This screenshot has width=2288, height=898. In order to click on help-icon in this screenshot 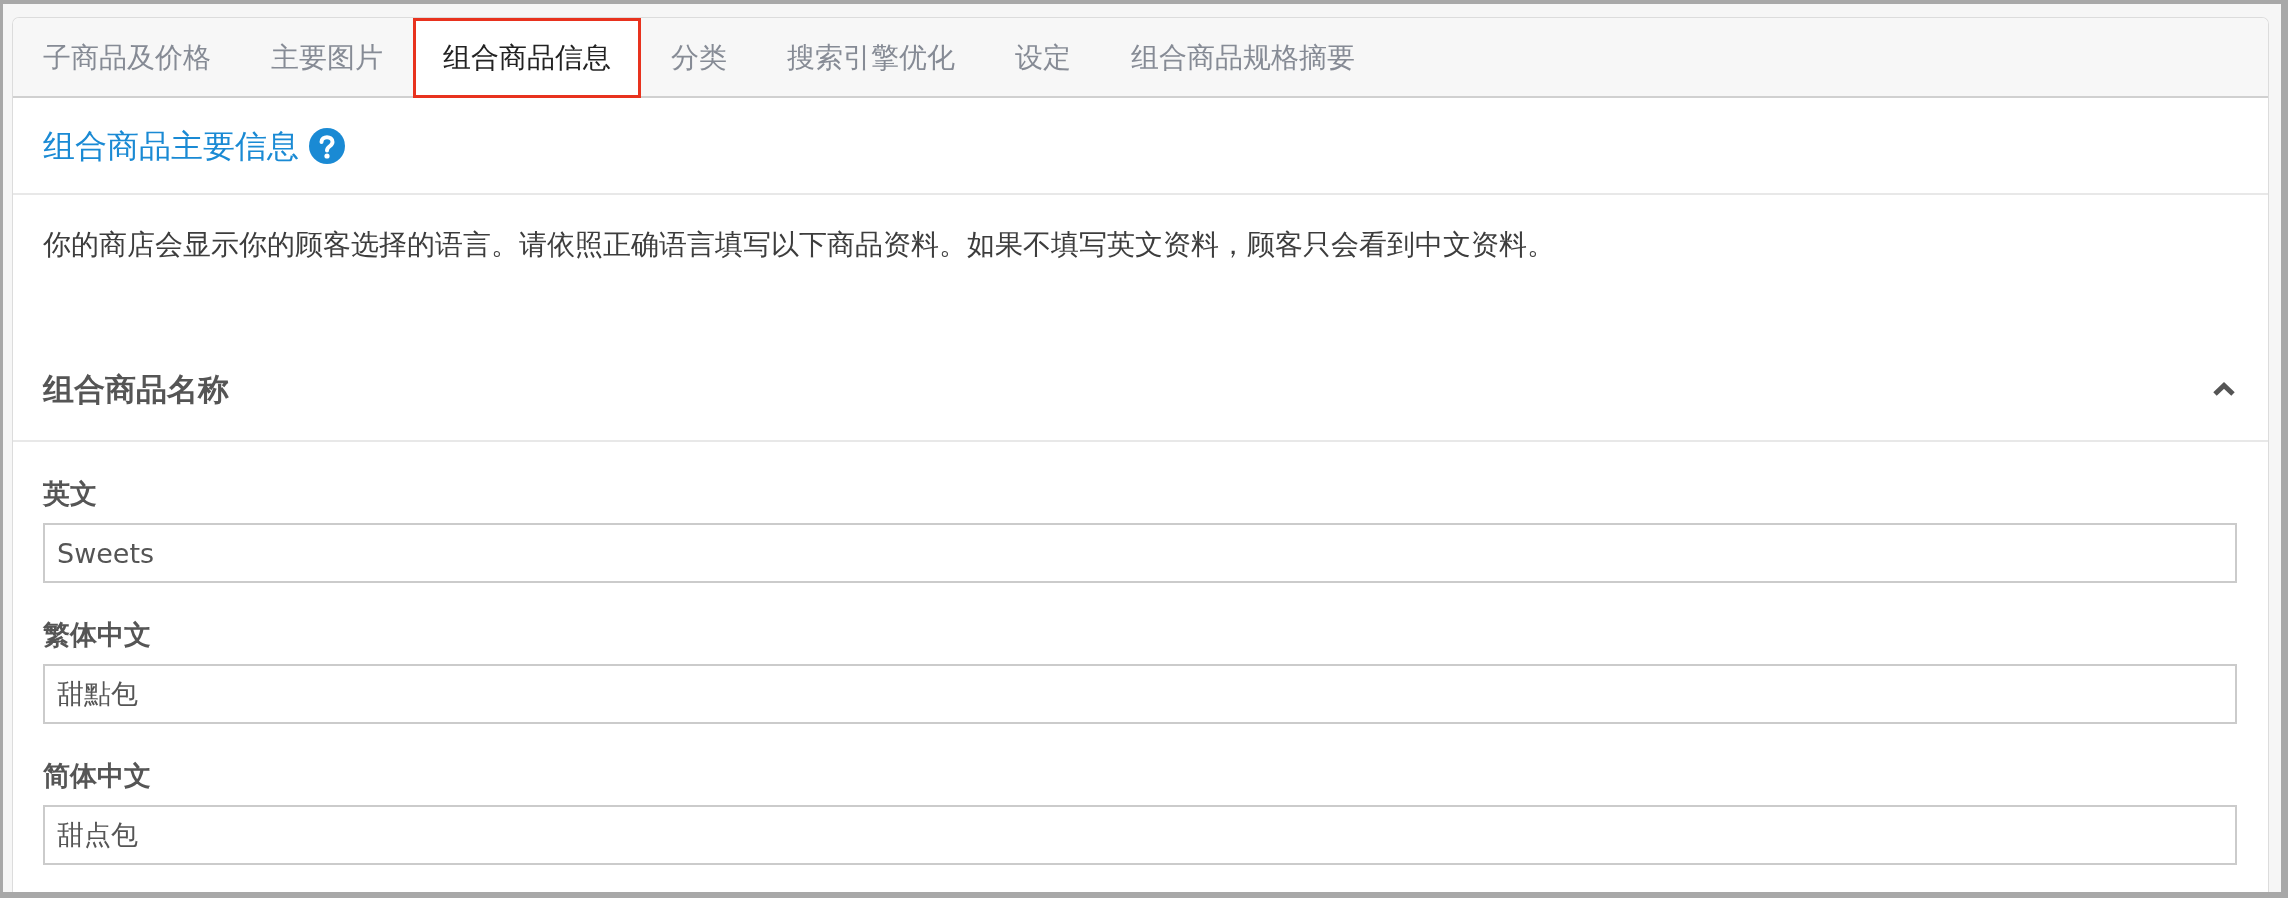, I will do `click(327, 145)`.